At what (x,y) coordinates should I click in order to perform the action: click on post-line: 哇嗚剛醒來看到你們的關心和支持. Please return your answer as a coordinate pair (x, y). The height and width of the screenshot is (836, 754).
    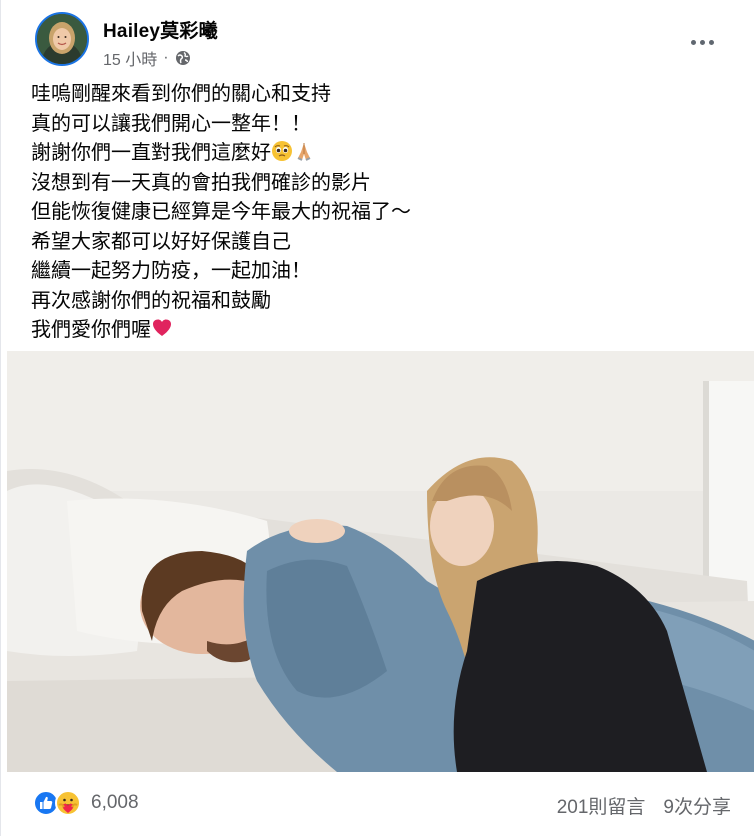
    Looking at the image, I should click on (181, 94).